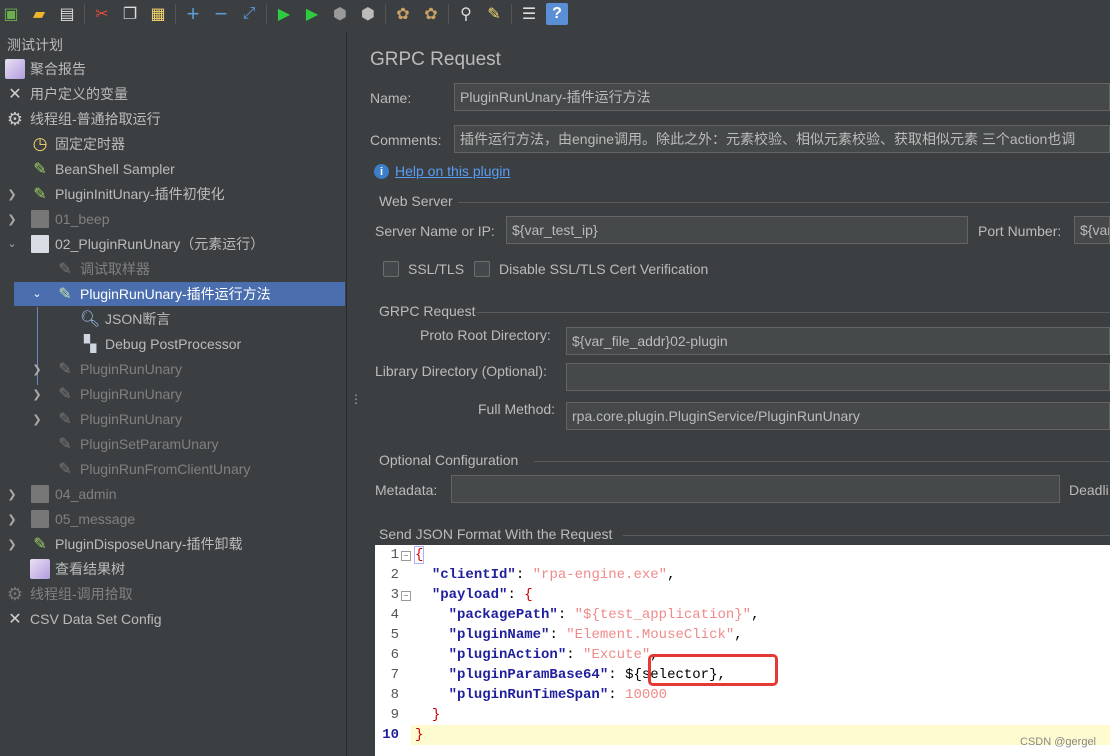 The image size is (1110, 756). I want to click on add-icon: +, so click(193, 13).